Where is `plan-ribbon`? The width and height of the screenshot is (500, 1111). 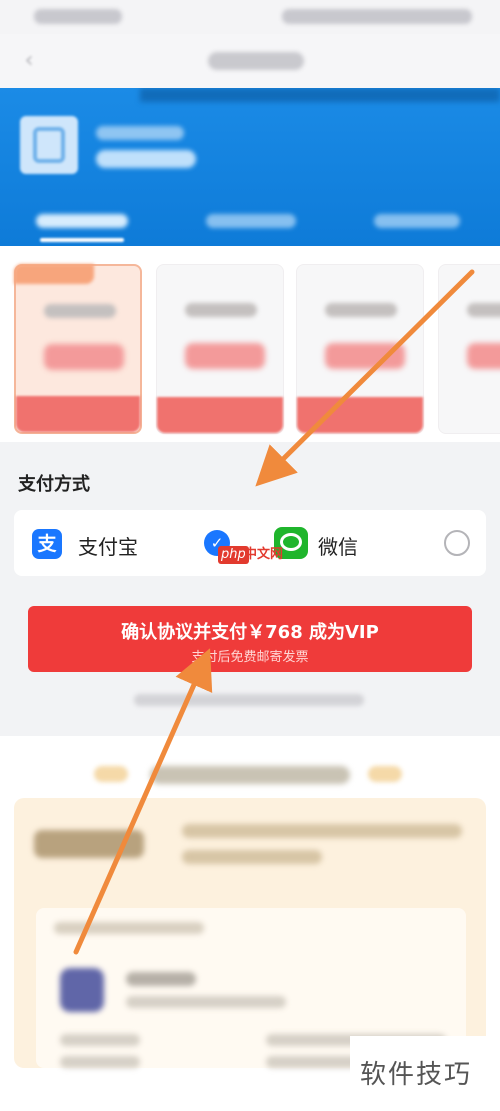 plan-ribbon is located at coordinates (54, 274).